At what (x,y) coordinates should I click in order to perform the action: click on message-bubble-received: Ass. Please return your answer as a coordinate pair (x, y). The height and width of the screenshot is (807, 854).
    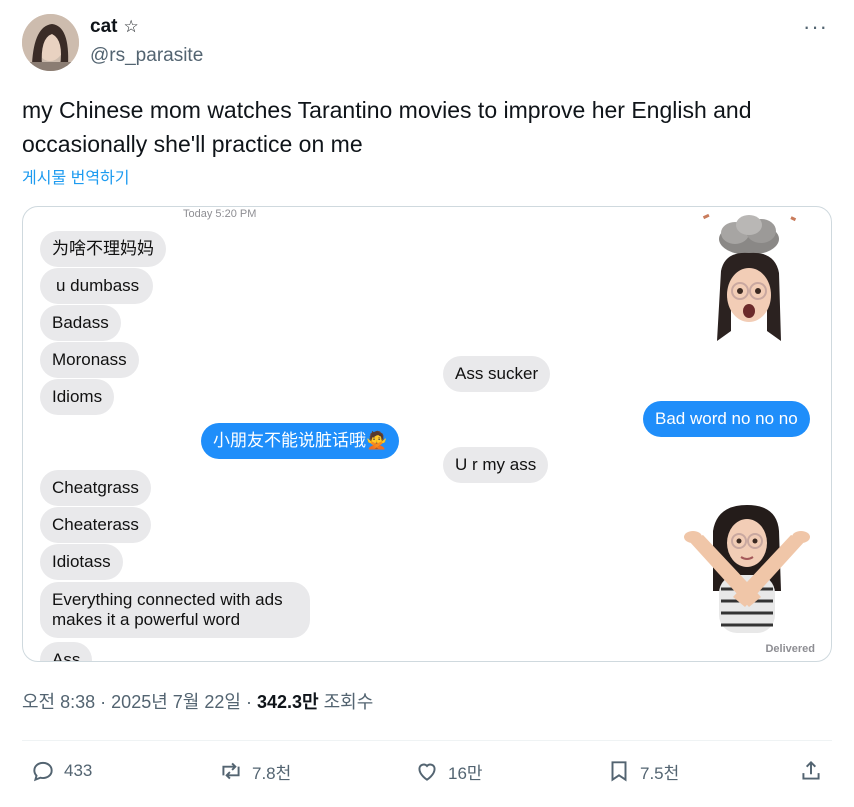
    Looking at the image, I should click on (66, 651).